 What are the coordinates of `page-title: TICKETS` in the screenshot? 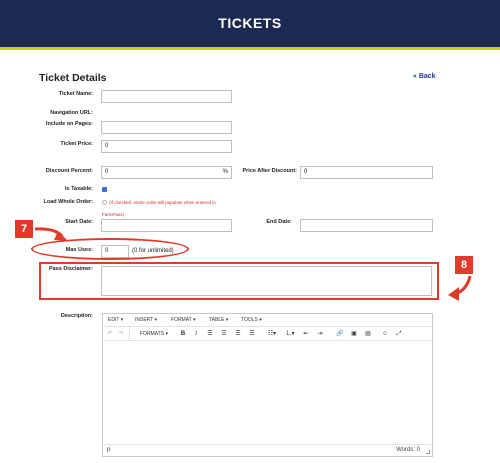 It's located at (250, 23).